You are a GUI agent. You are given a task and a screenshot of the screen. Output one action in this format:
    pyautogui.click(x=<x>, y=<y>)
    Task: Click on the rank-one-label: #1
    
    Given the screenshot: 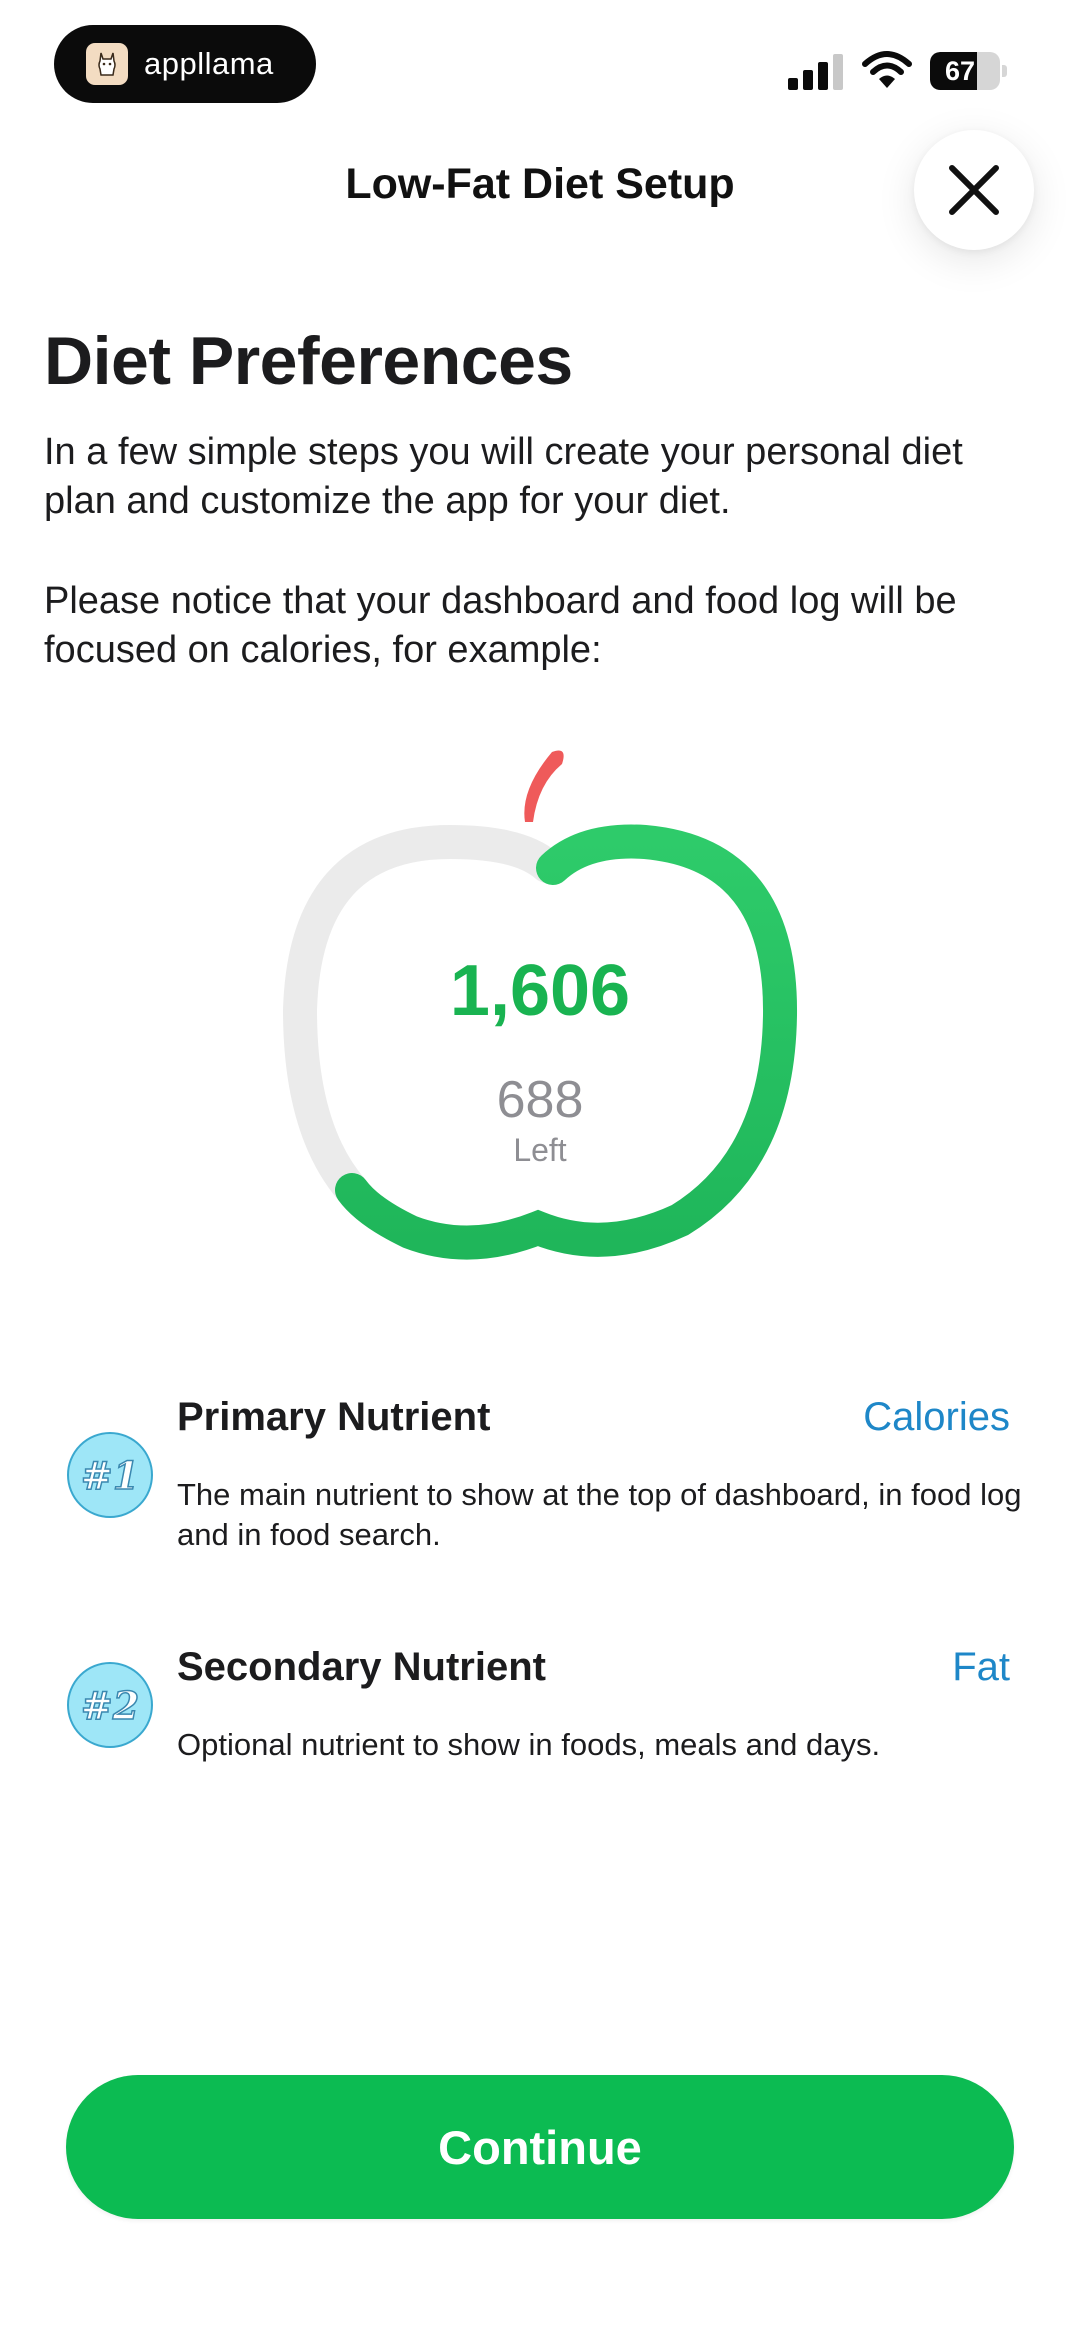 What is the action you would take?
    pyautogui.click(x=110, y=1475)
    